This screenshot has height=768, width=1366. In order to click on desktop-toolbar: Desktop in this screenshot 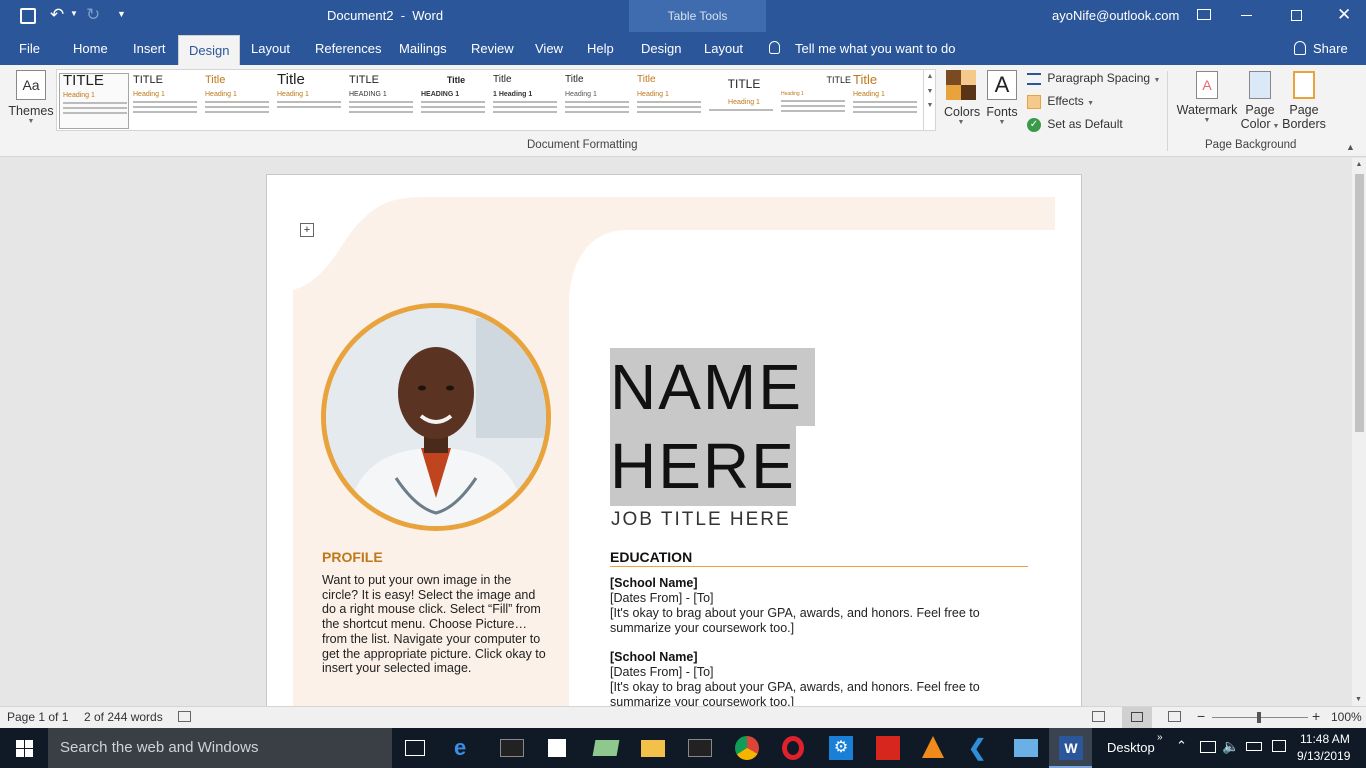, I will do `click(1131, 747)`.